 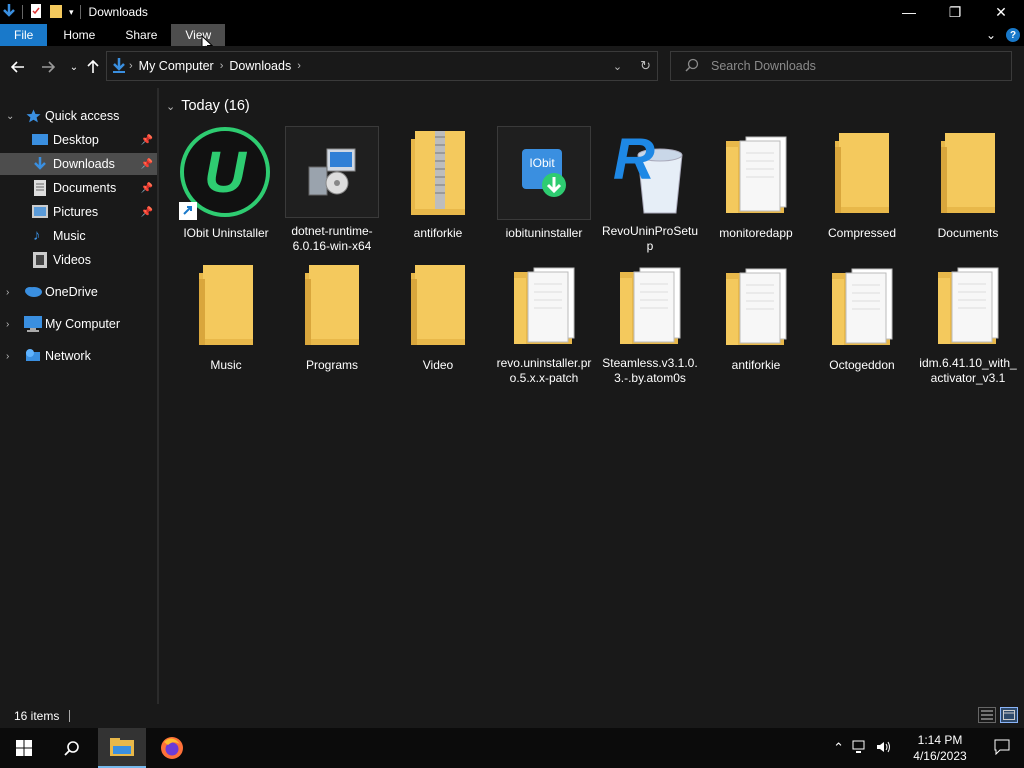 I want to click on firefox-taskbar-button, so click(x=172, y=748).